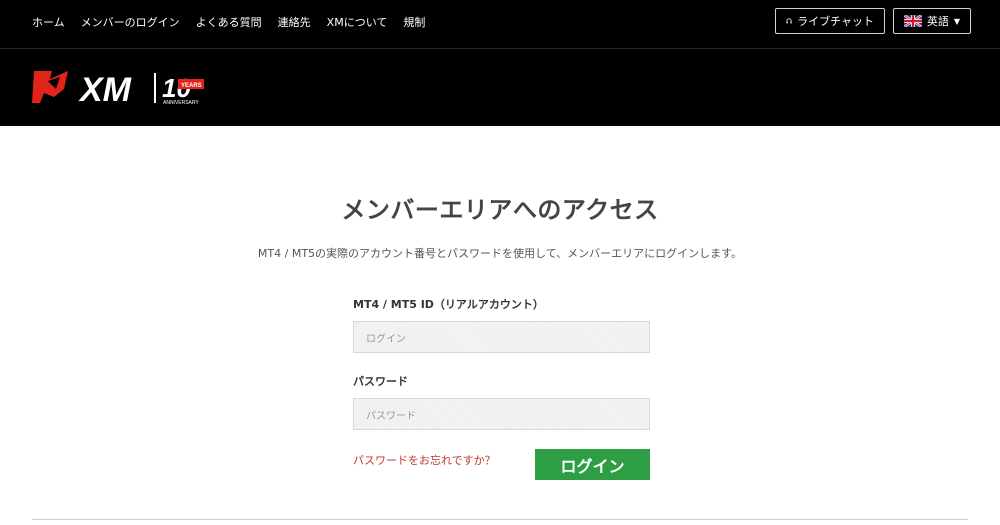 The width and height of the screenshot is (1000, 525). Describe the element at coordinates (835, 21) in the screenshot. I see `live-chat-label: ライブチャット` at that location.